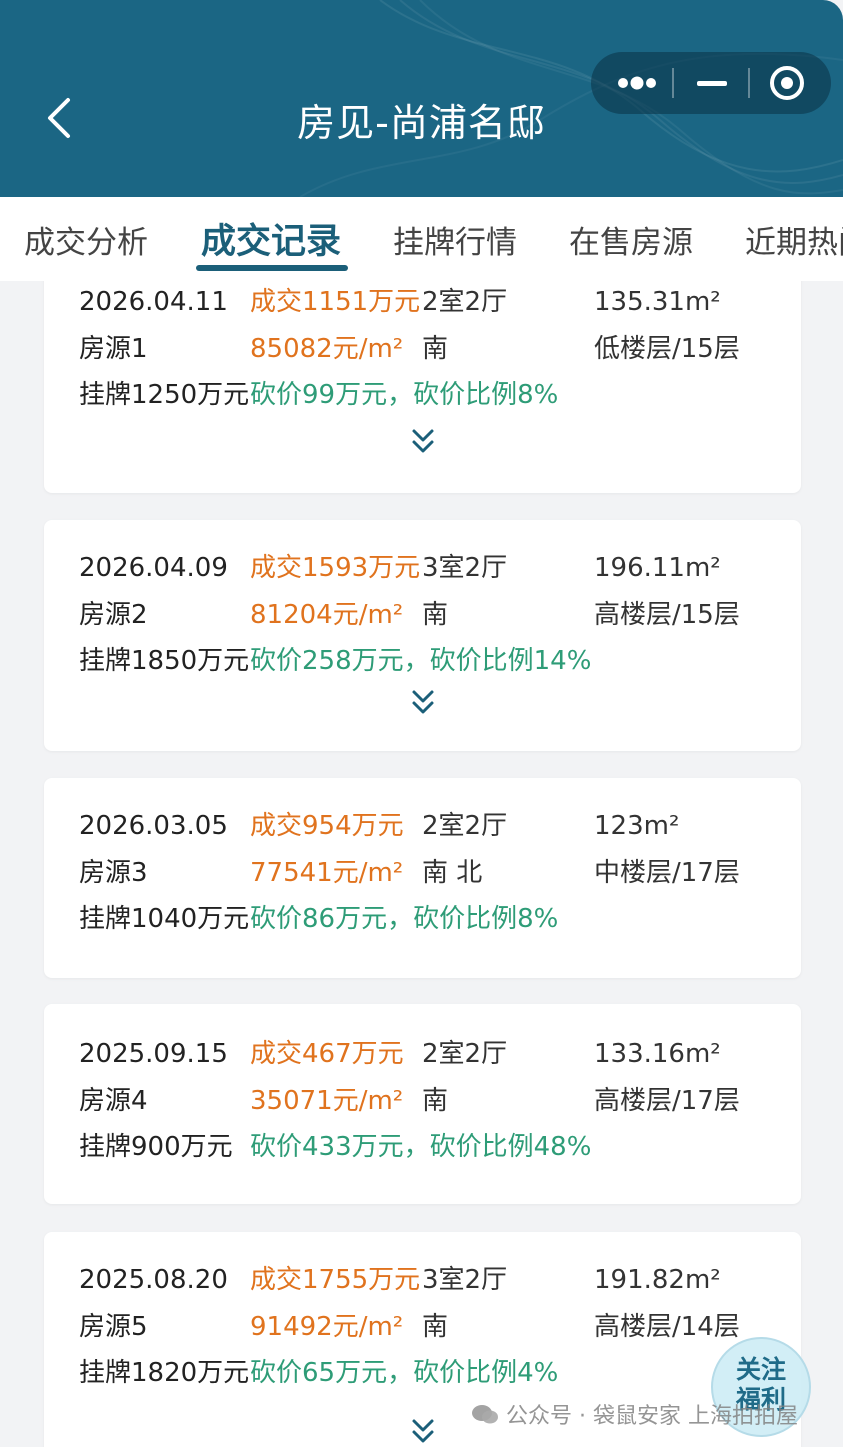  I want to click on source-label: 房源1, so click(113, 349).